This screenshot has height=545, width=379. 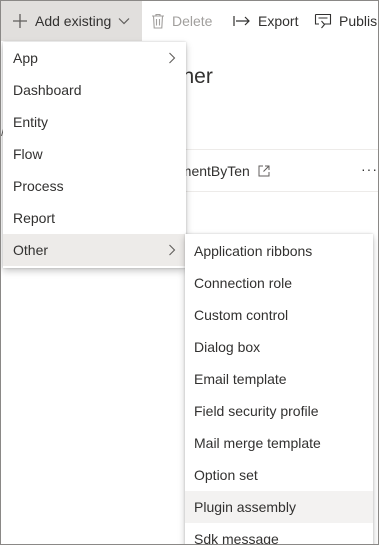 I want to click on submenu-item-field-security-profile: Field security profile, so click(x=279, y=411).